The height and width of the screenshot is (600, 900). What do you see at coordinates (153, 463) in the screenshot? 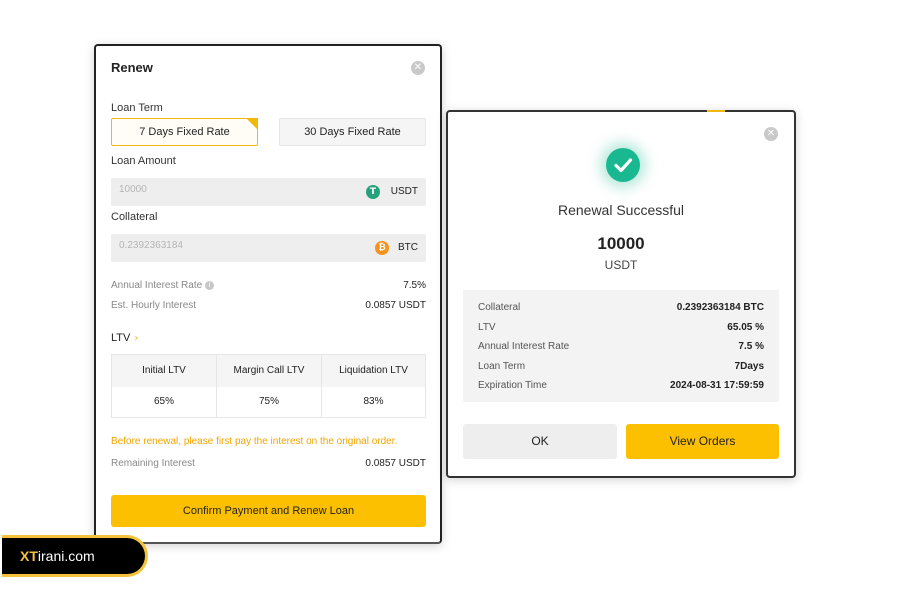
I see `remaining-interest-label: Remaining Interest` at bounding box center [153, 463].